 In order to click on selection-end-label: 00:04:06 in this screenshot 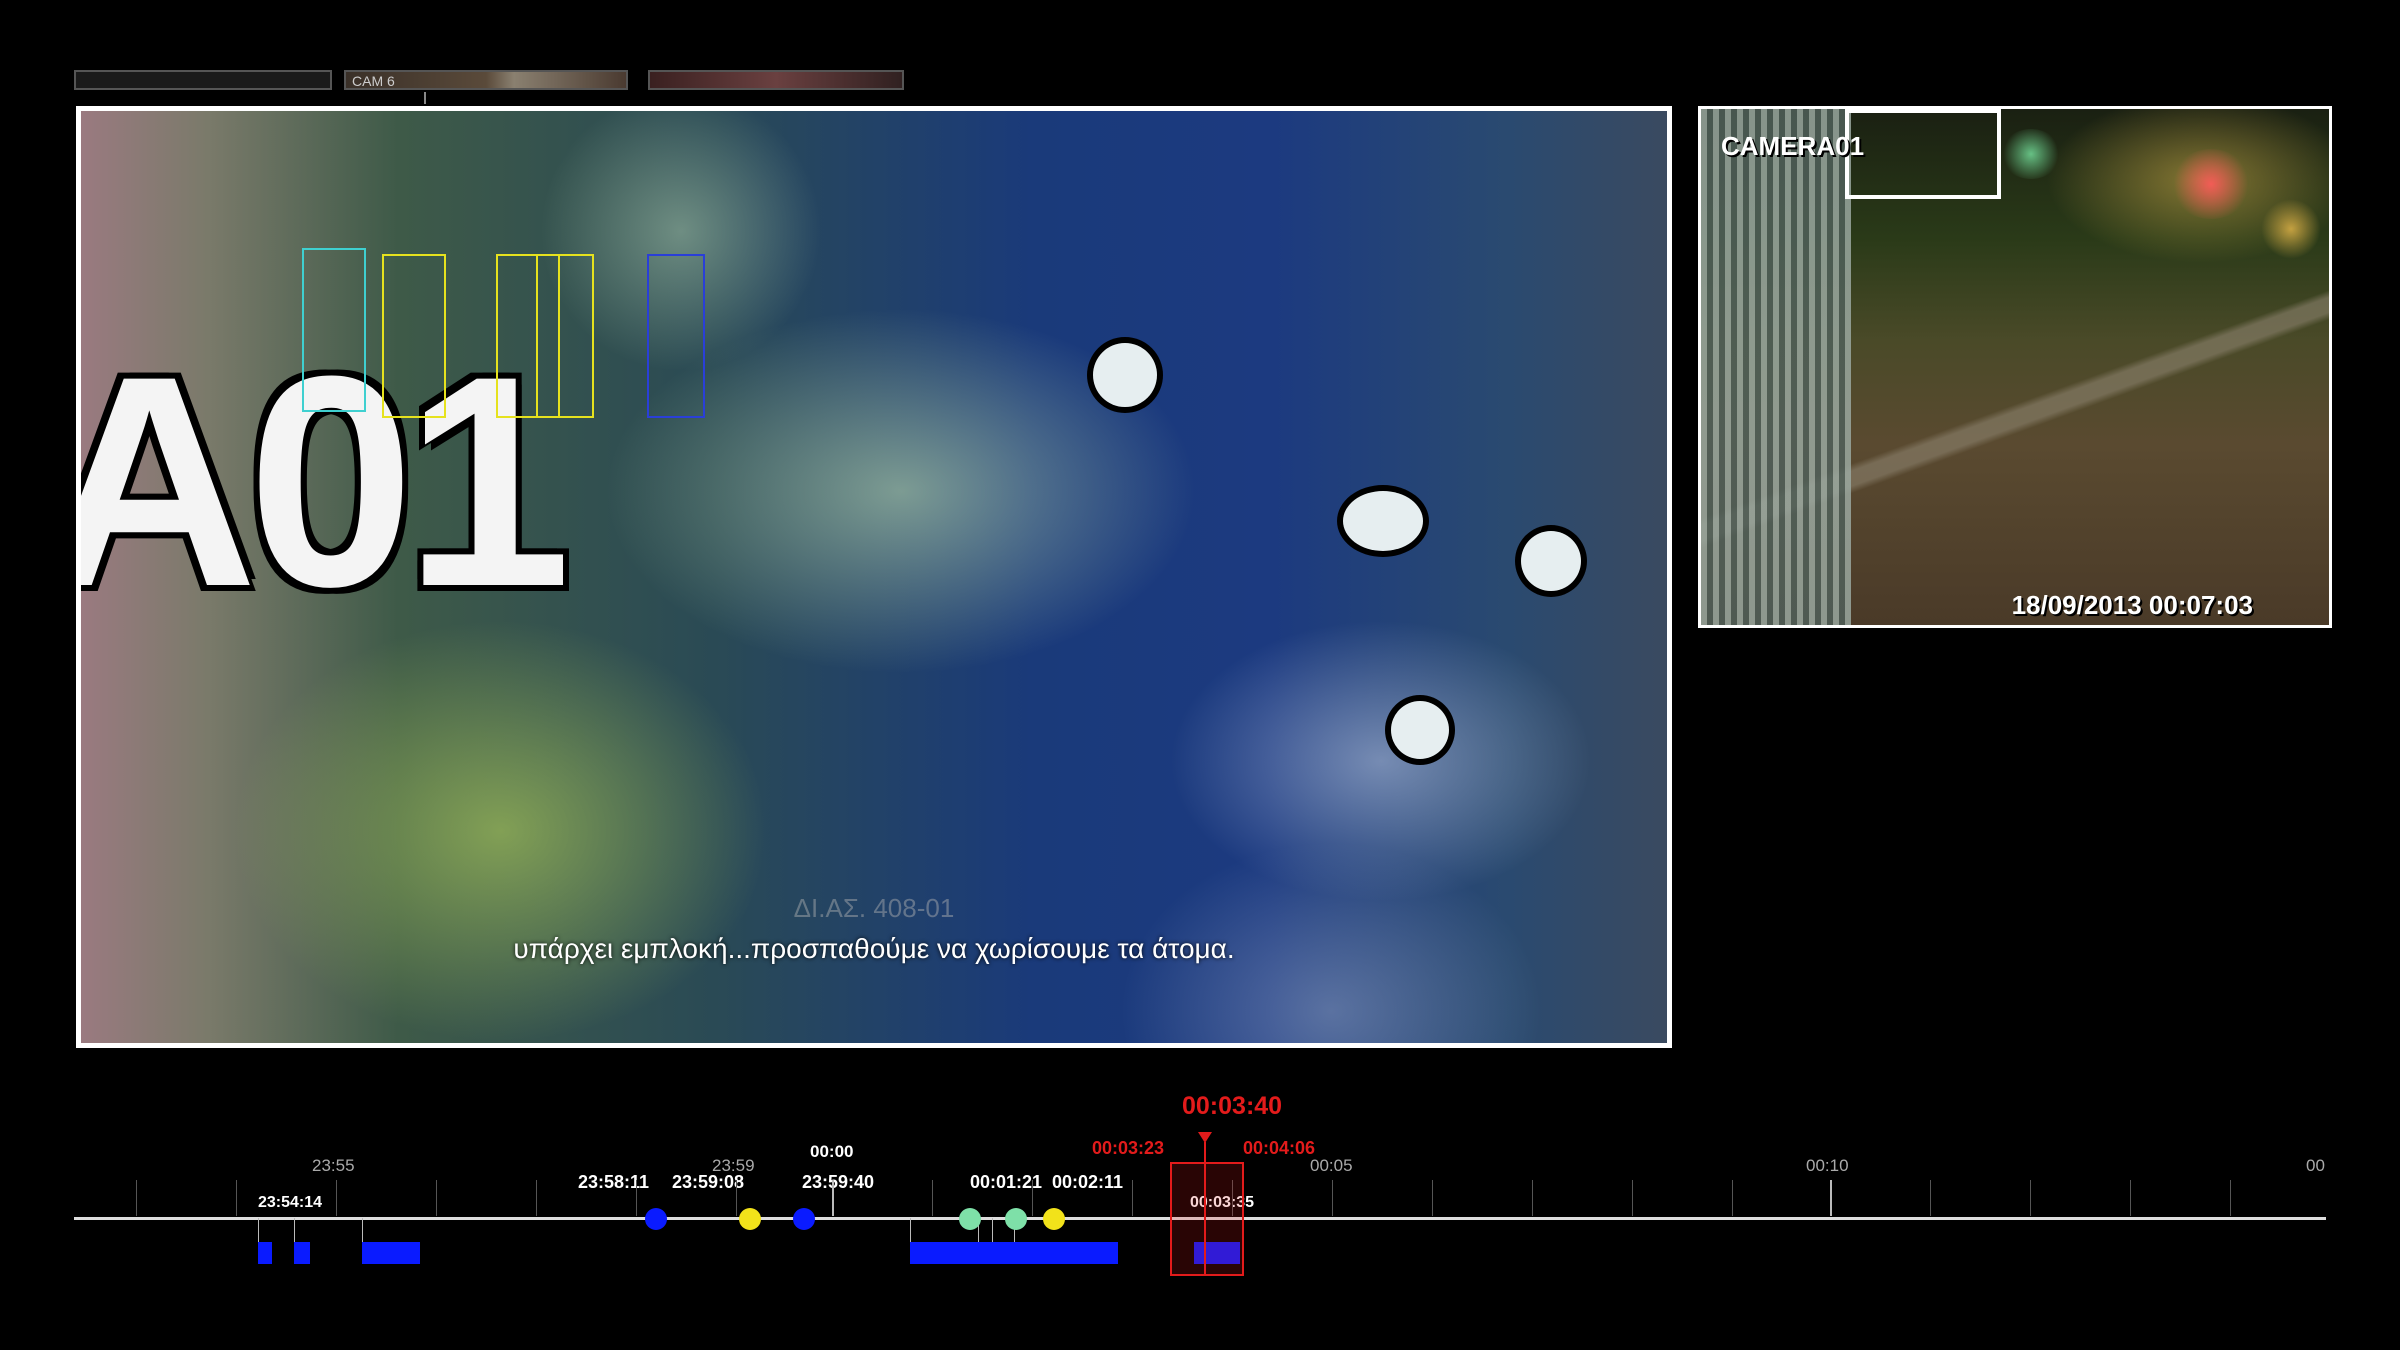, I will do `click(1279, 1148)`.